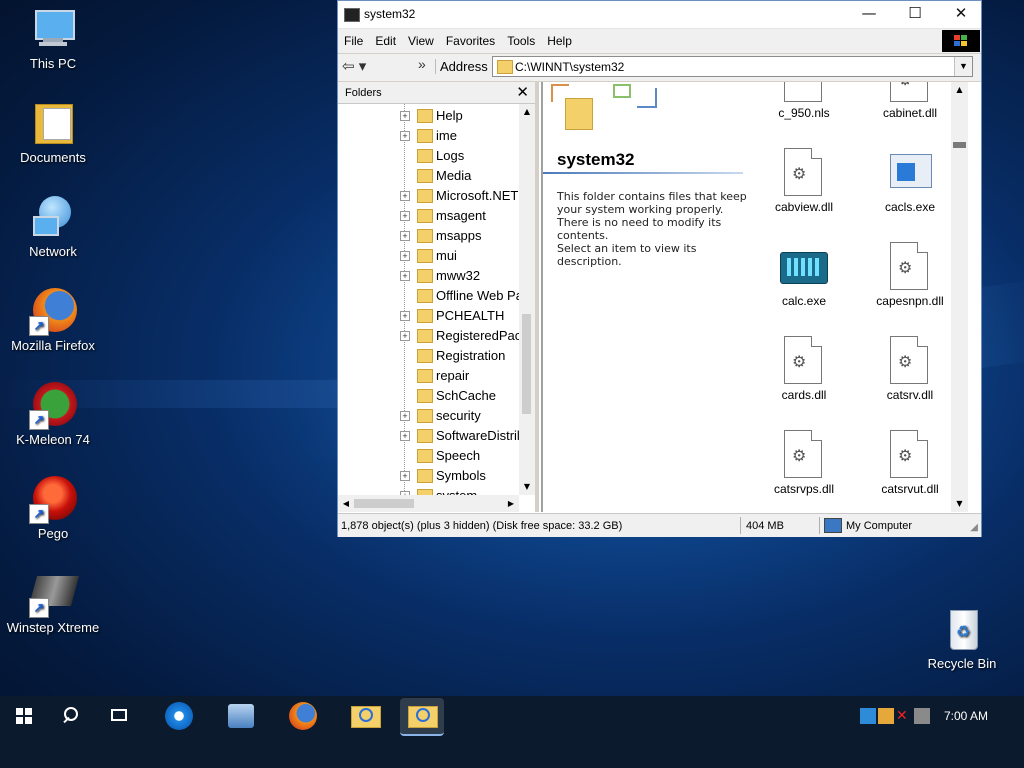 This screenshot has height=768, width=1024. What do you see at coordinates (428, 503) in the screenshot?
I see `folders-horizontal-scrollbar: ◀ ▶` at bounding box center [428, 503].